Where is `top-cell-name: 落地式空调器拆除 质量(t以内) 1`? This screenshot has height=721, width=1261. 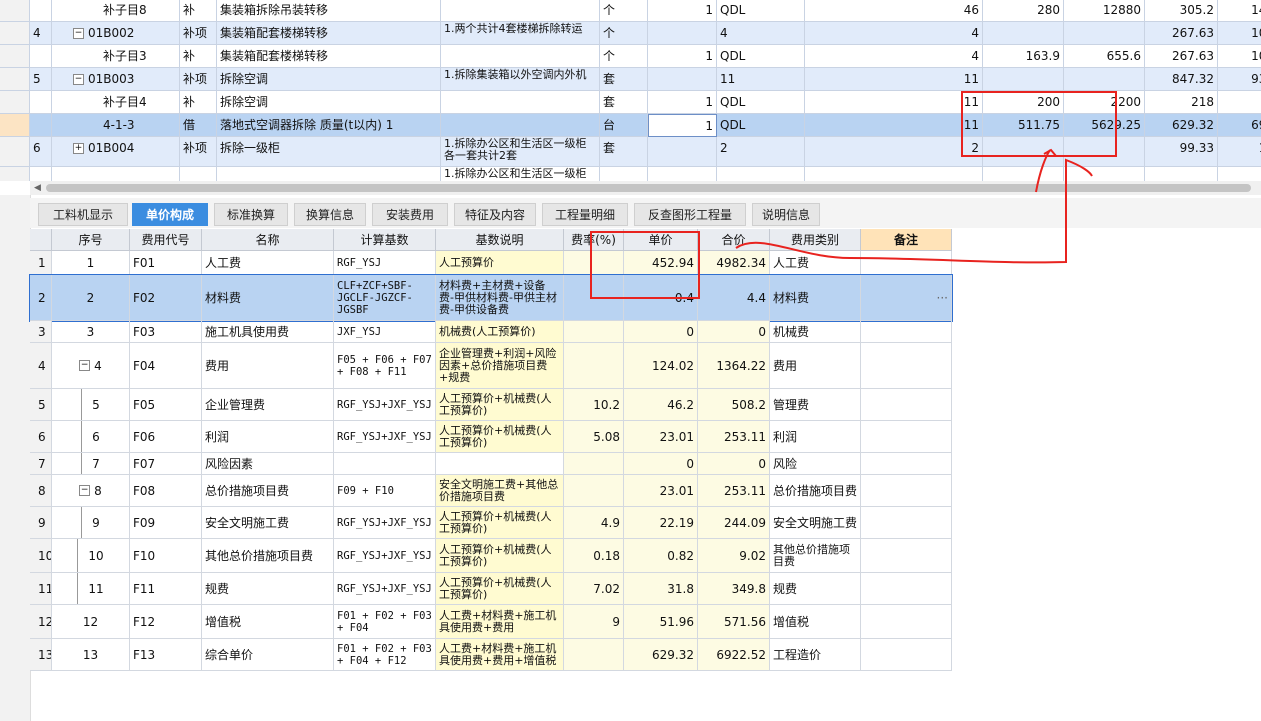 top-cell-name: 落地式空调器拆除 质量(t以内) 1 is located at coordinates (329, 125).